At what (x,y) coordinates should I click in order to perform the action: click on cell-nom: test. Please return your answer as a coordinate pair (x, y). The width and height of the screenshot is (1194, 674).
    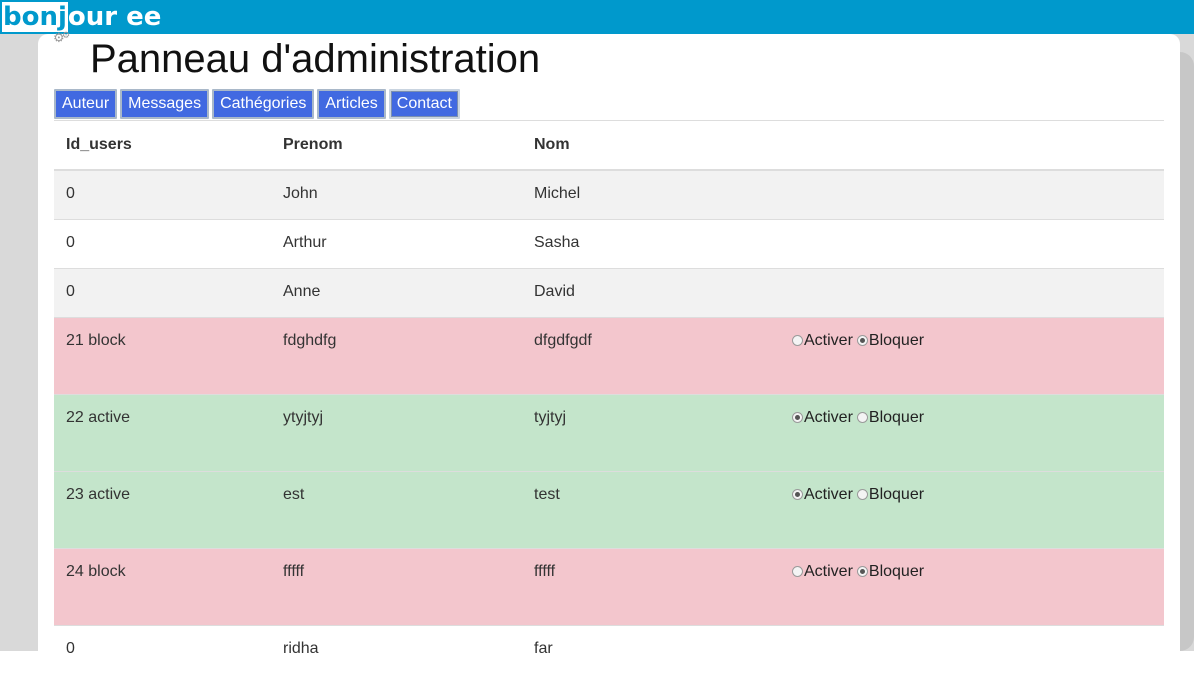
    Looking at the image, I should click on (651, 509).